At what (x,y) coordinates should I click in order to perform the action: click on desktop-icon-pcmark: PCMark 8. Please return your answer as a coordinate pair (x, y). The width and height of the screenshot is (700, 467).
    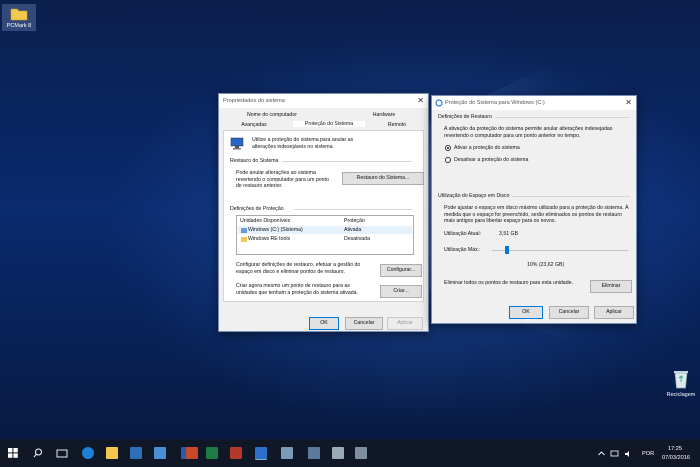
    Looking at the image, I should click on (19, 17).